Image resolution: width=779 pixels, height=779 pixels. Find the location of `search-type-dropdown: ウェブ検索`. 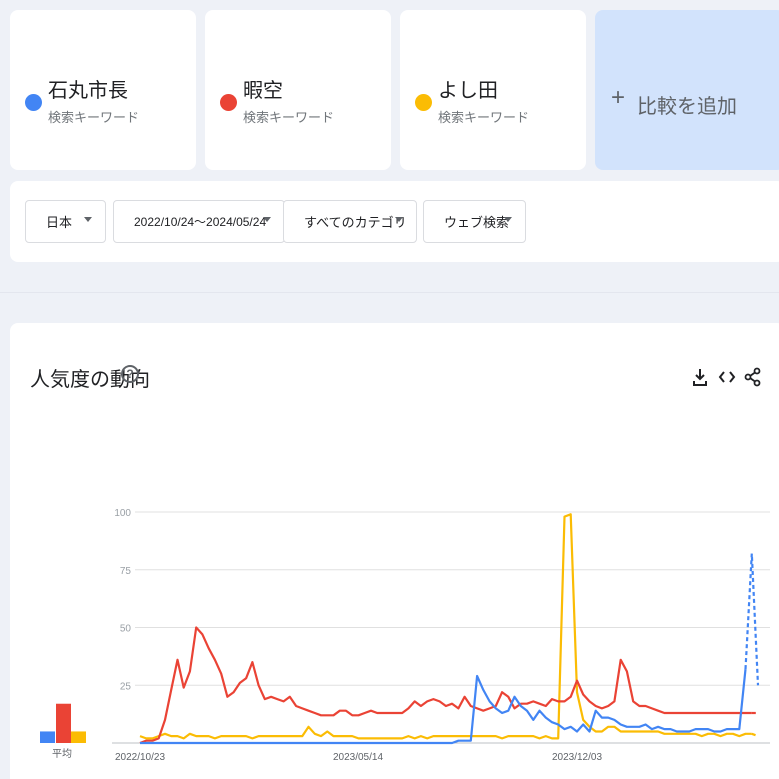

search-type-dropdown: ウェブ検索 is located at coordinates (474, 221).